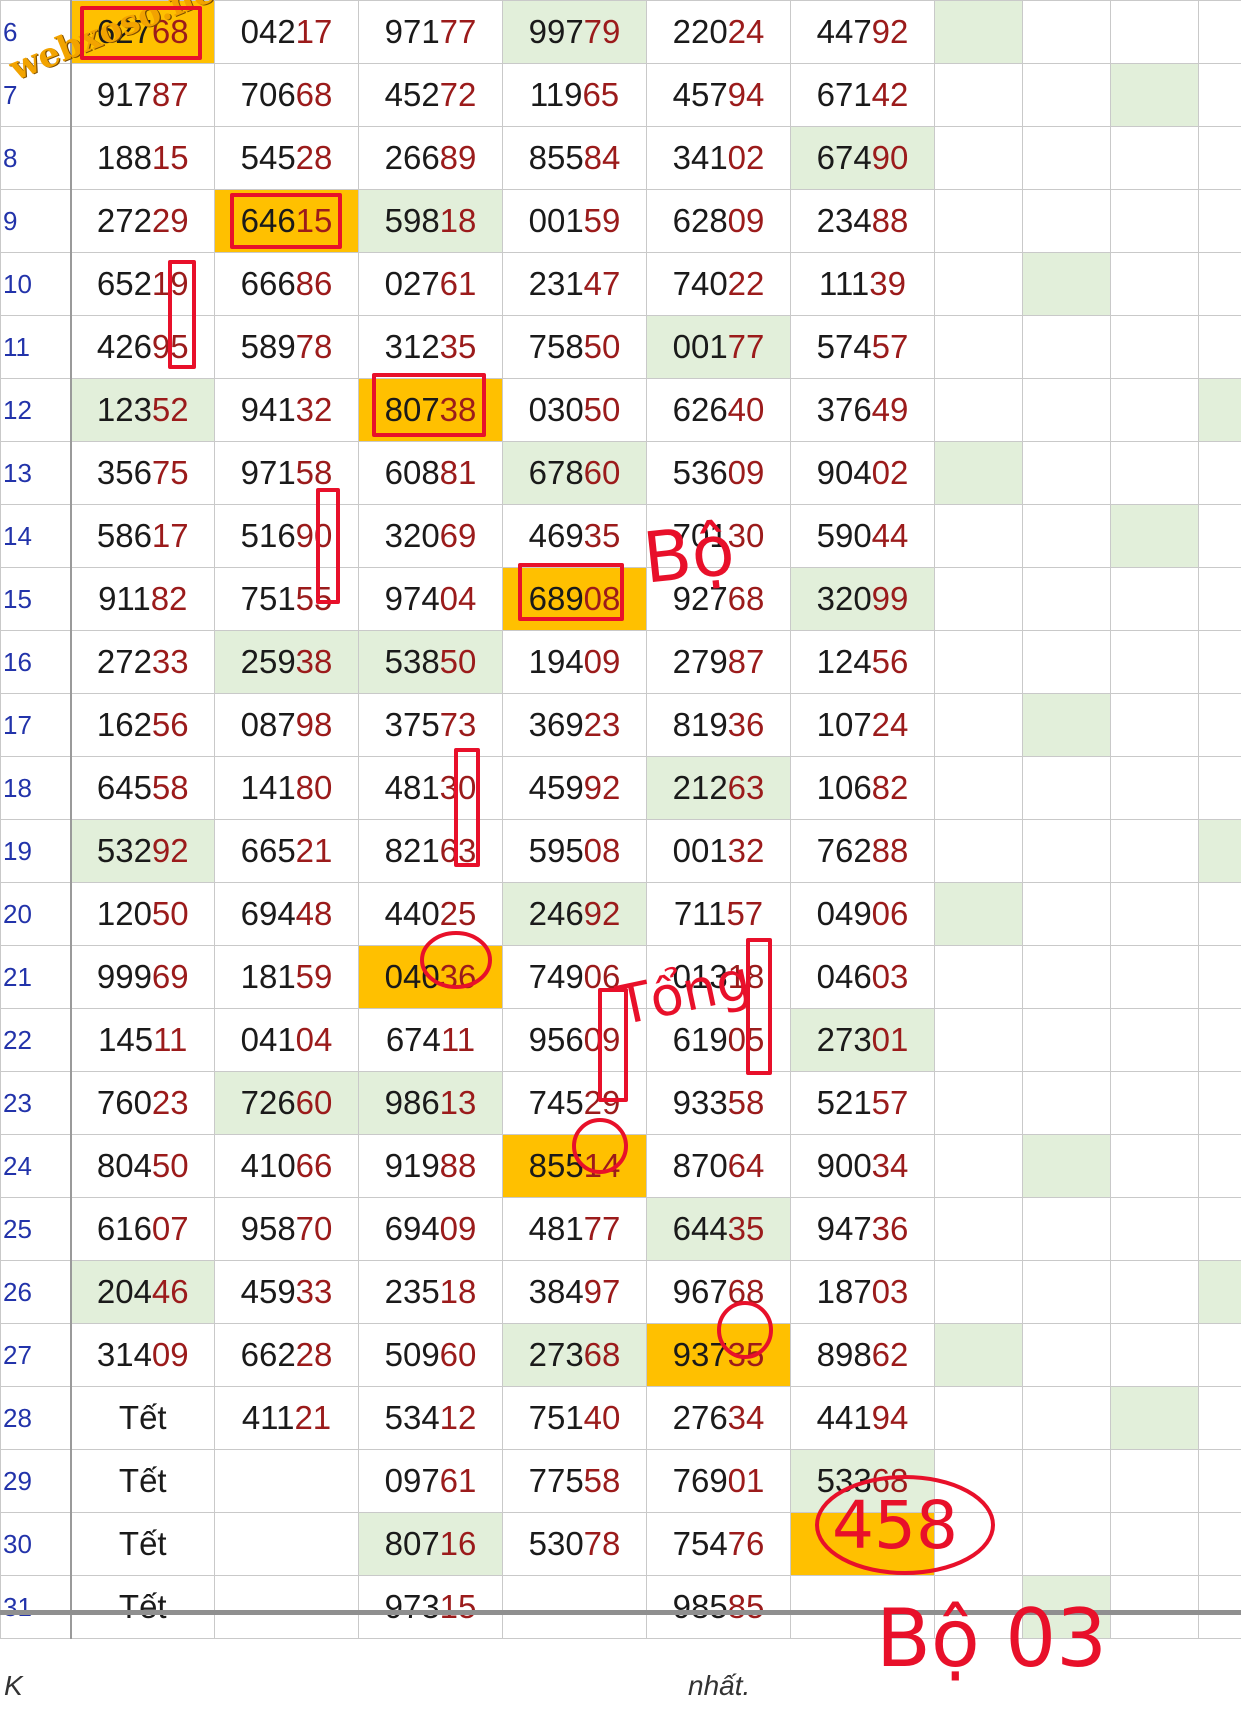 The height and width of the screenshot is (1732, 1241). Describe the element at coordinates (126, 1039) in the screenshot. I see `result-digits-head: 145` at that location.